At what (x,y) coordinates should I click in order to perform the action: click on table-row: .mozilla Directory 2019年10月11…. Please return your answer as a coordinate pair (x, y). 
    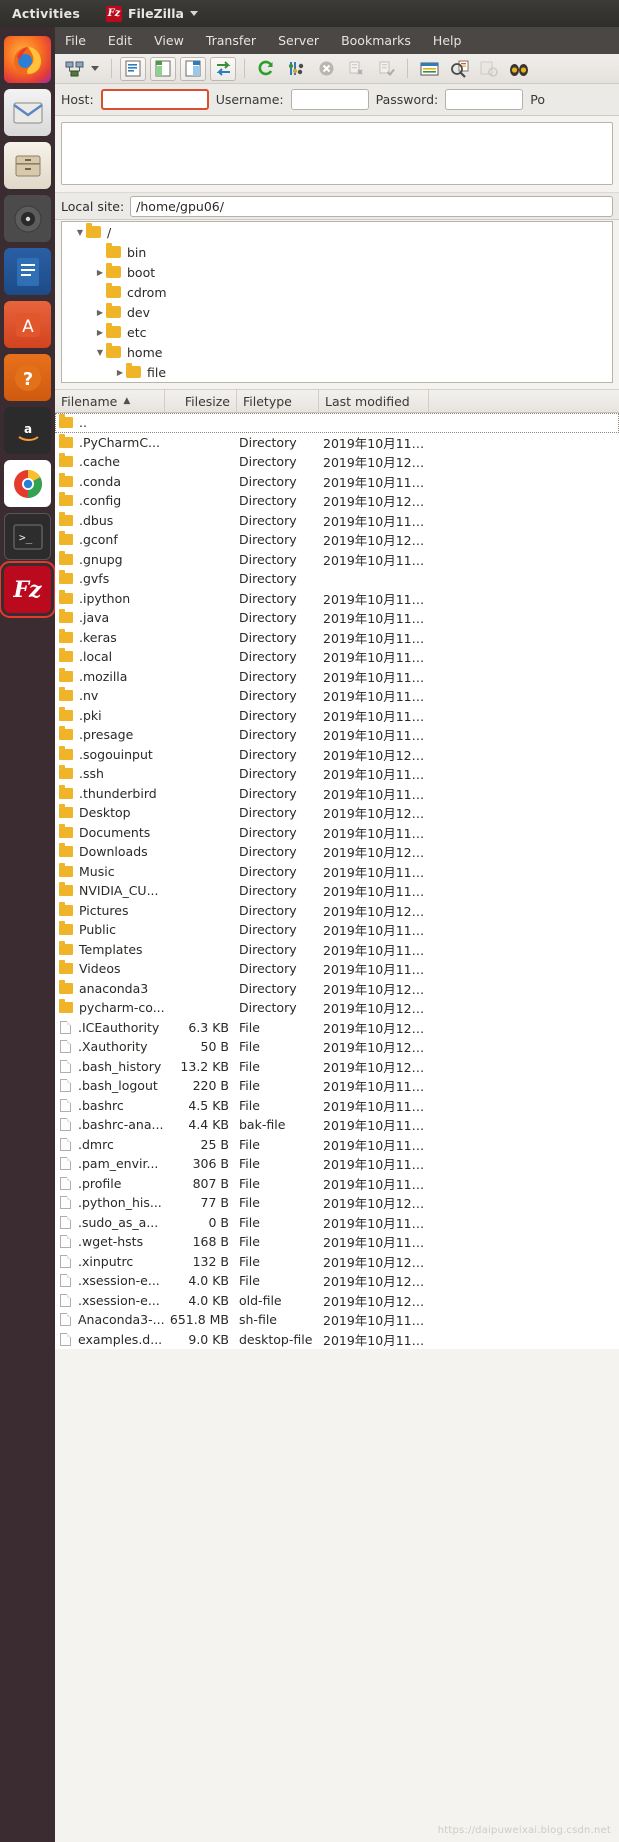
    Looking at the image, I should click on (337, 677).